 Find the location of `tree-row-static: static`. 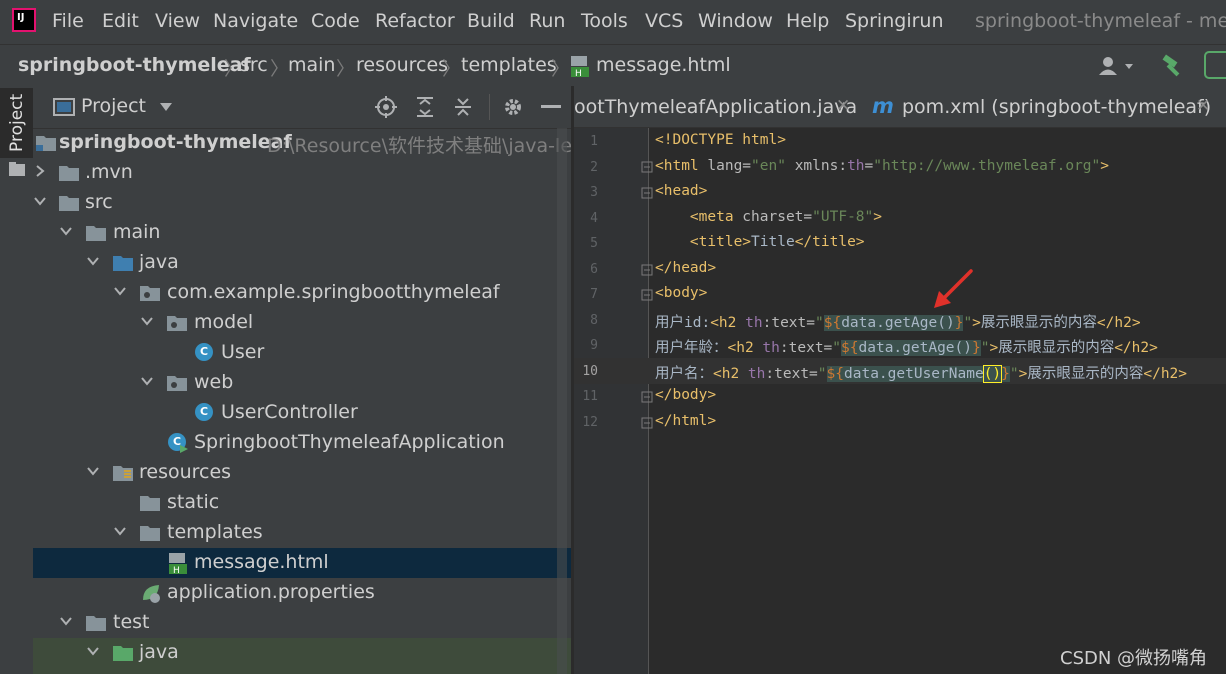

tree-row-static: static is located at coordinates (302, 503).